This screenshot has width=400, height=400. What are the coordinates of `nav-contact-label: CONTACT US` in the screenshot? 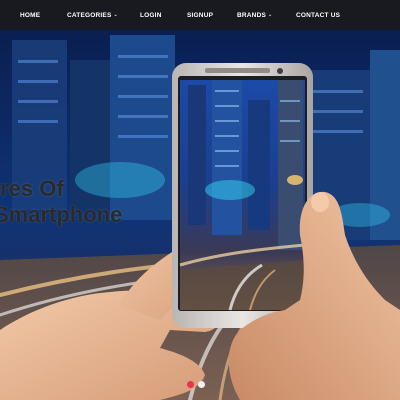 It's located at (318, 15).